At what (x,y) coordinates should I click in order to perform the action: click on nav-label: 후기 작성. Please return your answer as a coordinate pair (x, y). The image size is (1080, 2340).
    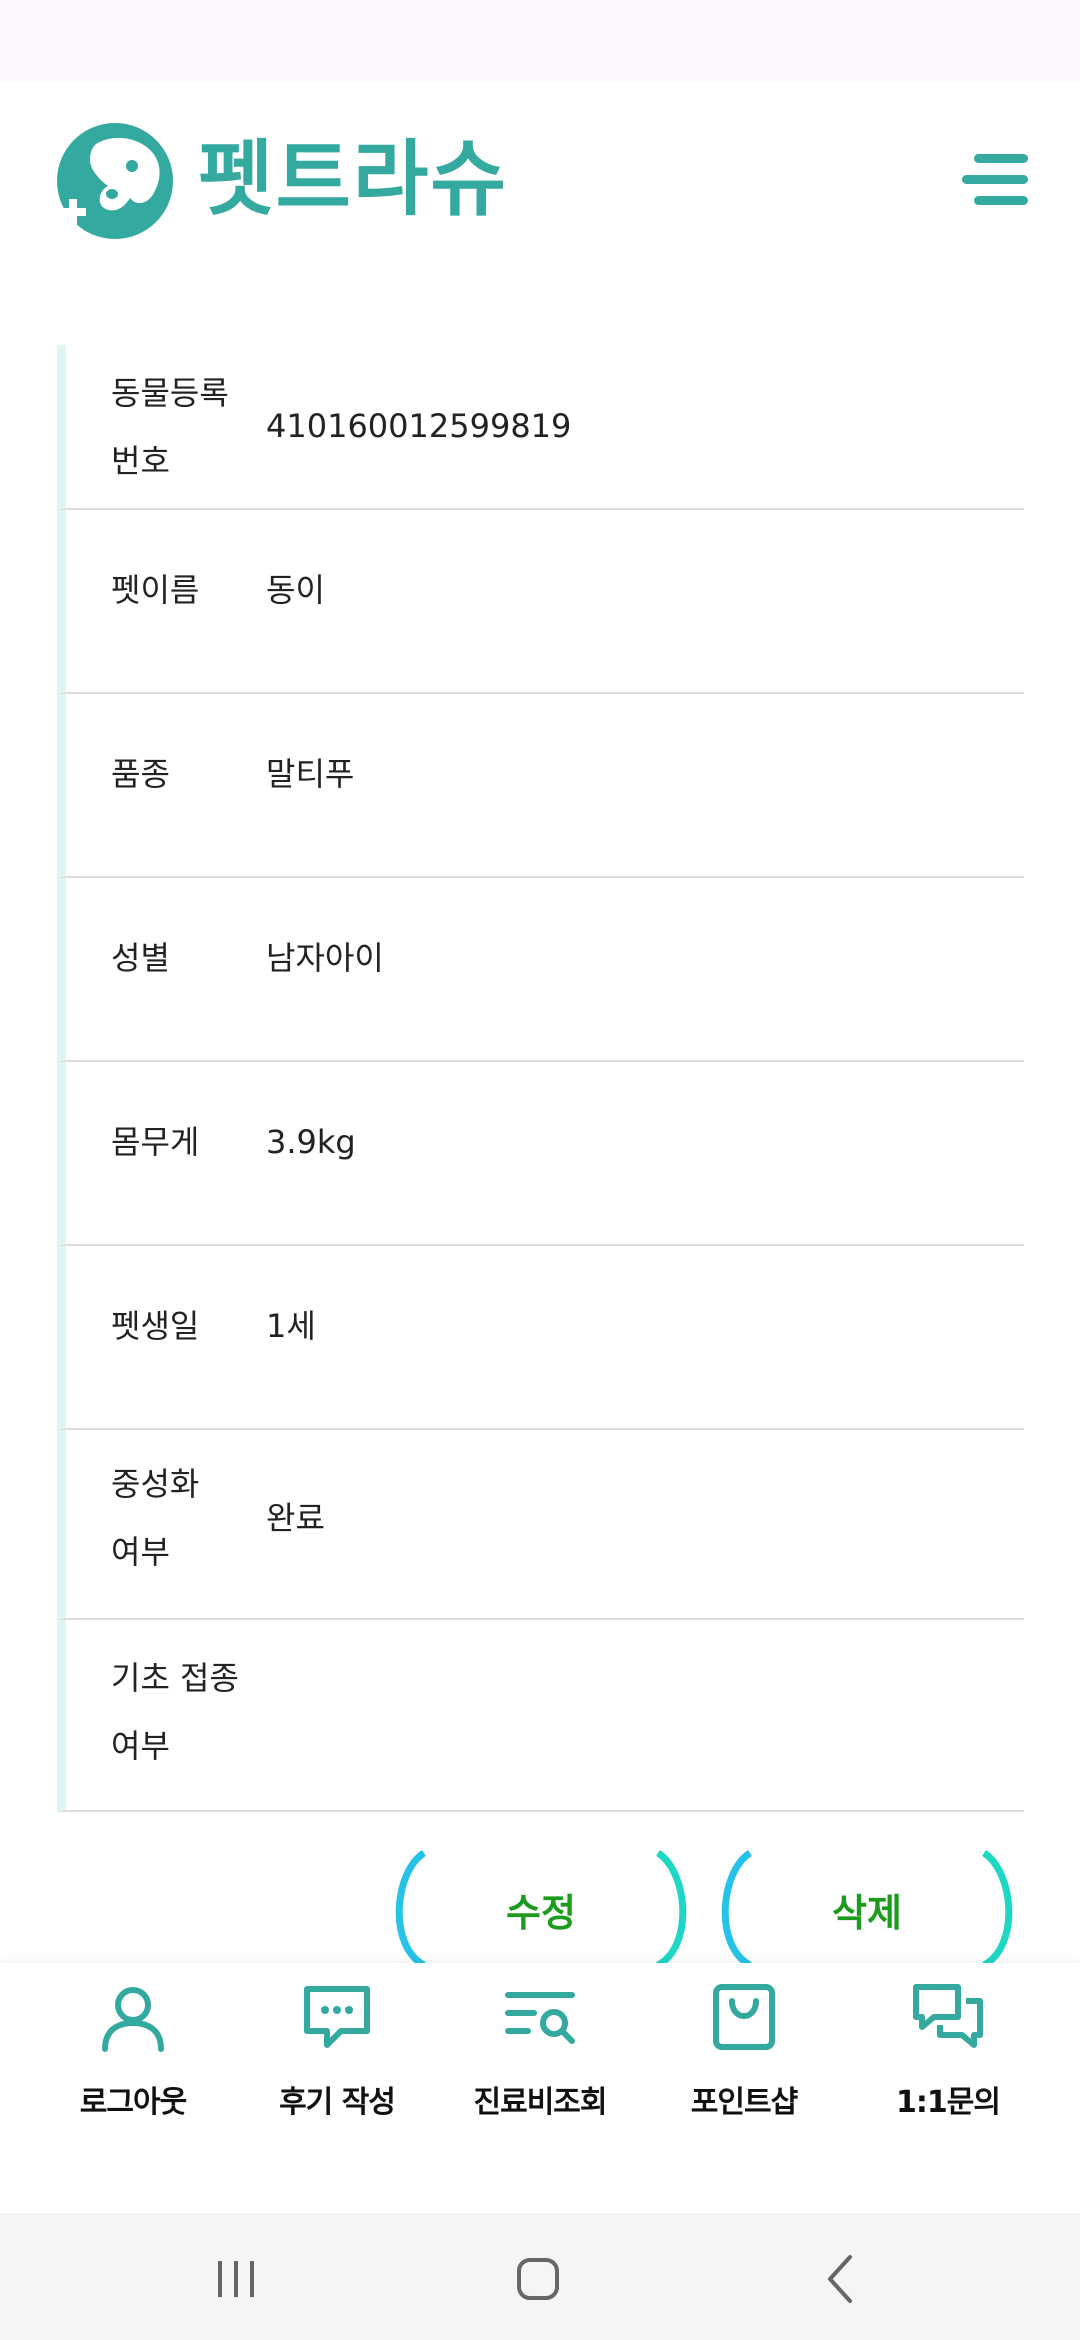
    Looking at the image, I should click on (337, 2102).